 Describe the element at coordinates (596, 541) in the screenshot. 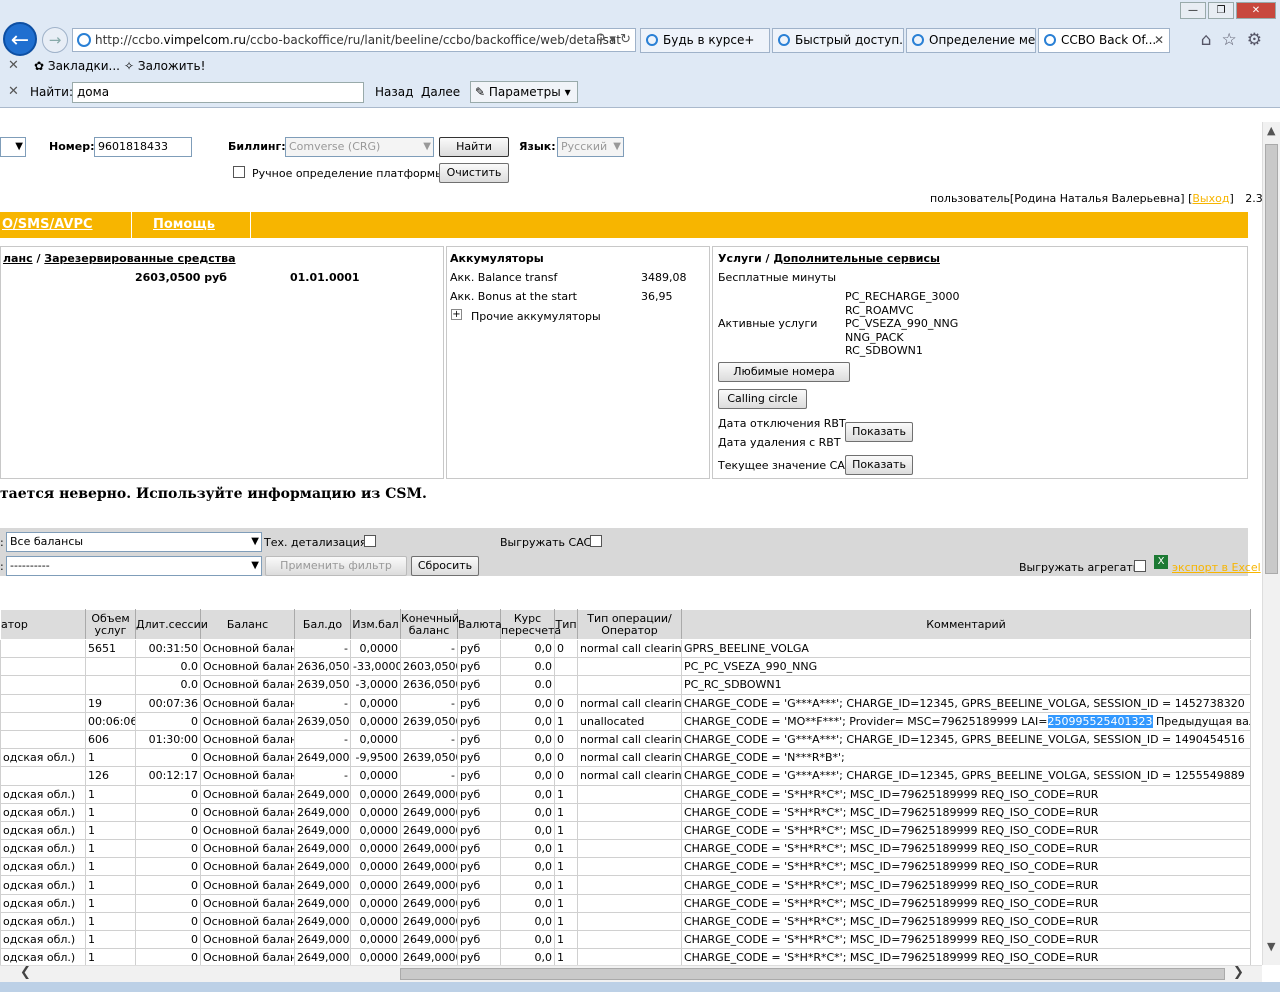

I see `export-cac-checkbox` at that location.